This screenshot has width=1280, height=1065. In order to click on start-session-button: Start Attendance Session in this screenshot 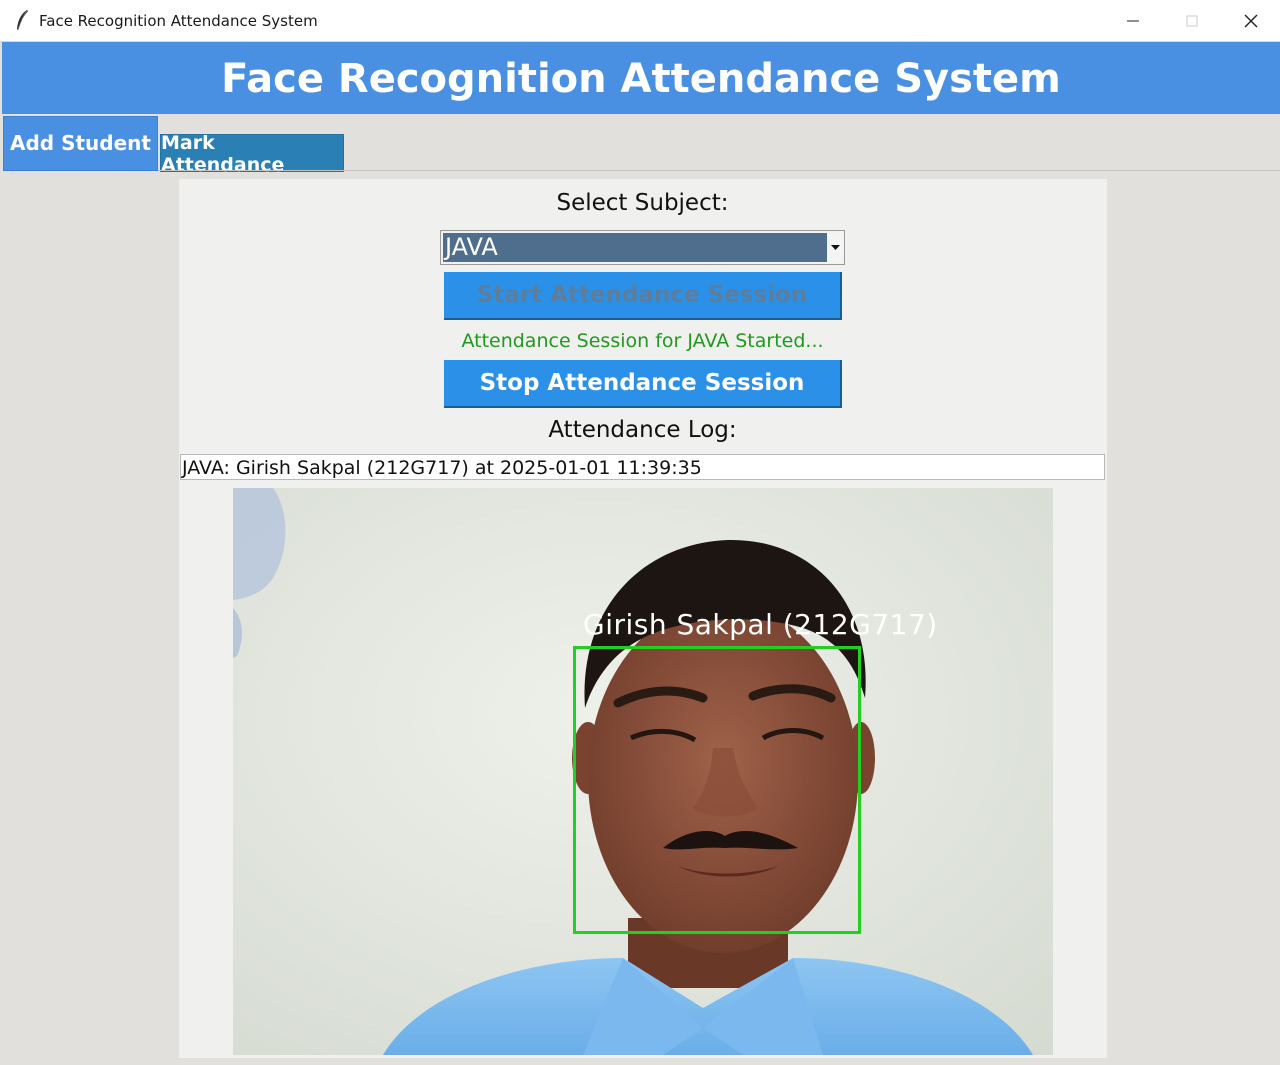, I will do `click(643, 296)`.